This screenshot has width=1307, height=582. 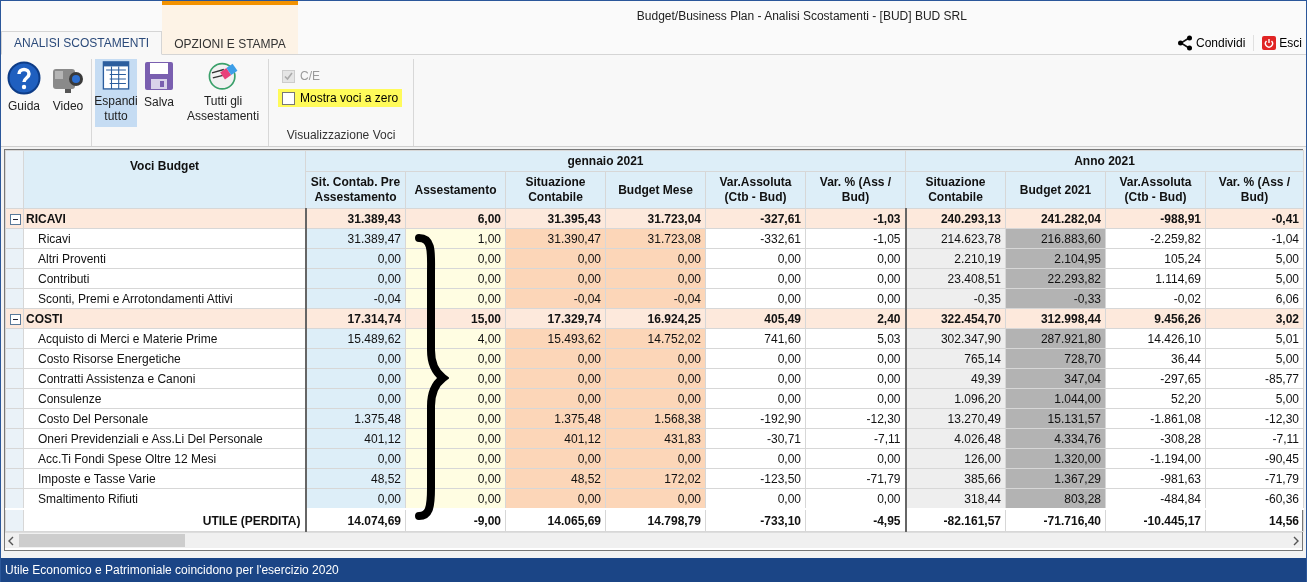 I want to click on checkbox: Mostra voci a zero, so click(x=340, y=98).